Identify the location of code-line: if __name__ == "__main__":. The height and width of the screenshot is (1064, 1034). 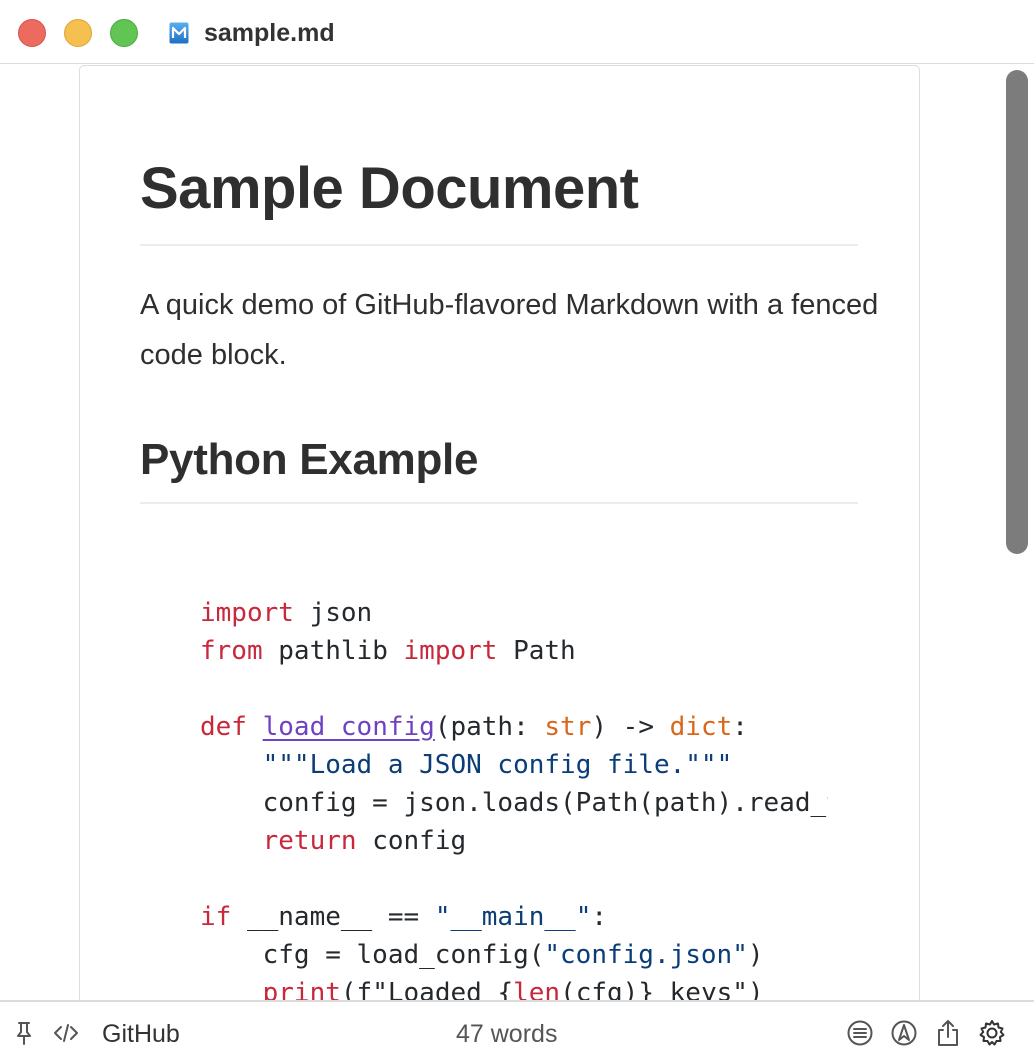
(514, 917).